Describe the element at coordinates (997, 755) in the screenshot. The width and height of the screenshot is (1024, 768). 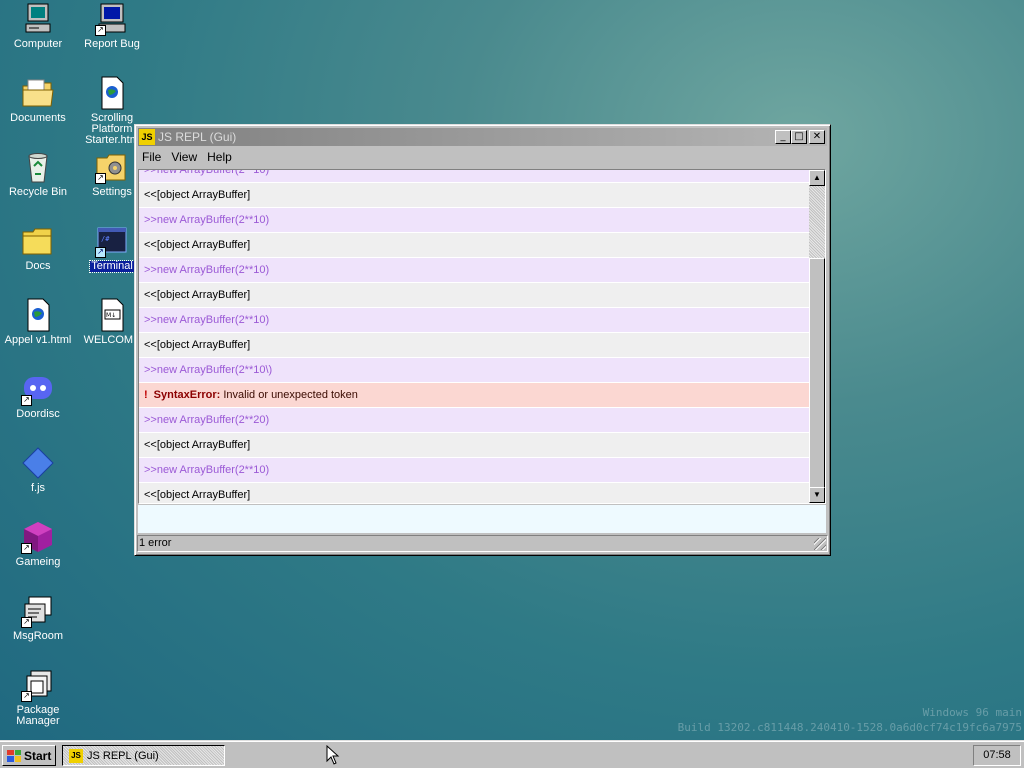
I see `system-tray-clock: 07:58` at that location.